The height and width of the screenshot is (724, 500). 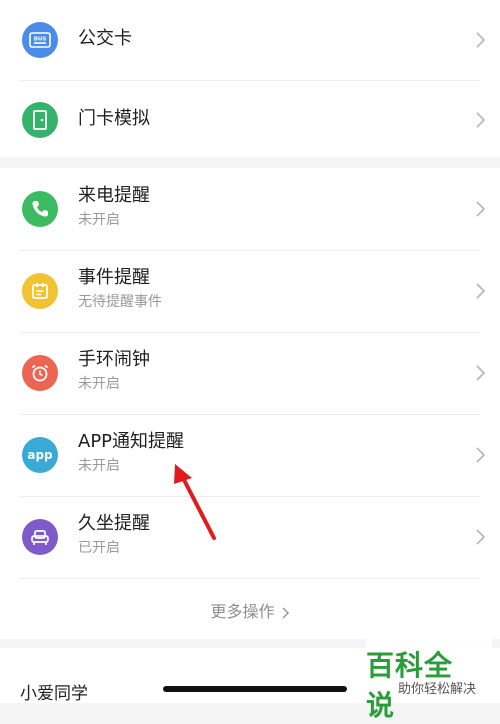 I want to click on call-reminder-row: 来电提醒 未开启, so click(x=250, y=209).